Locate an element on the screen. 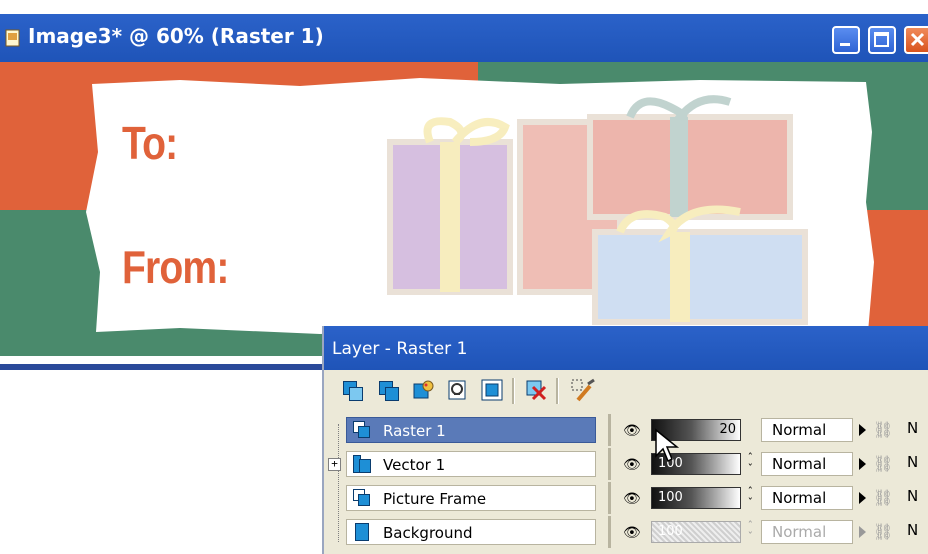 Image resolution: width=928 pixels, height=554 pixels. background-layer-icon is located at coordinates (362, 532).